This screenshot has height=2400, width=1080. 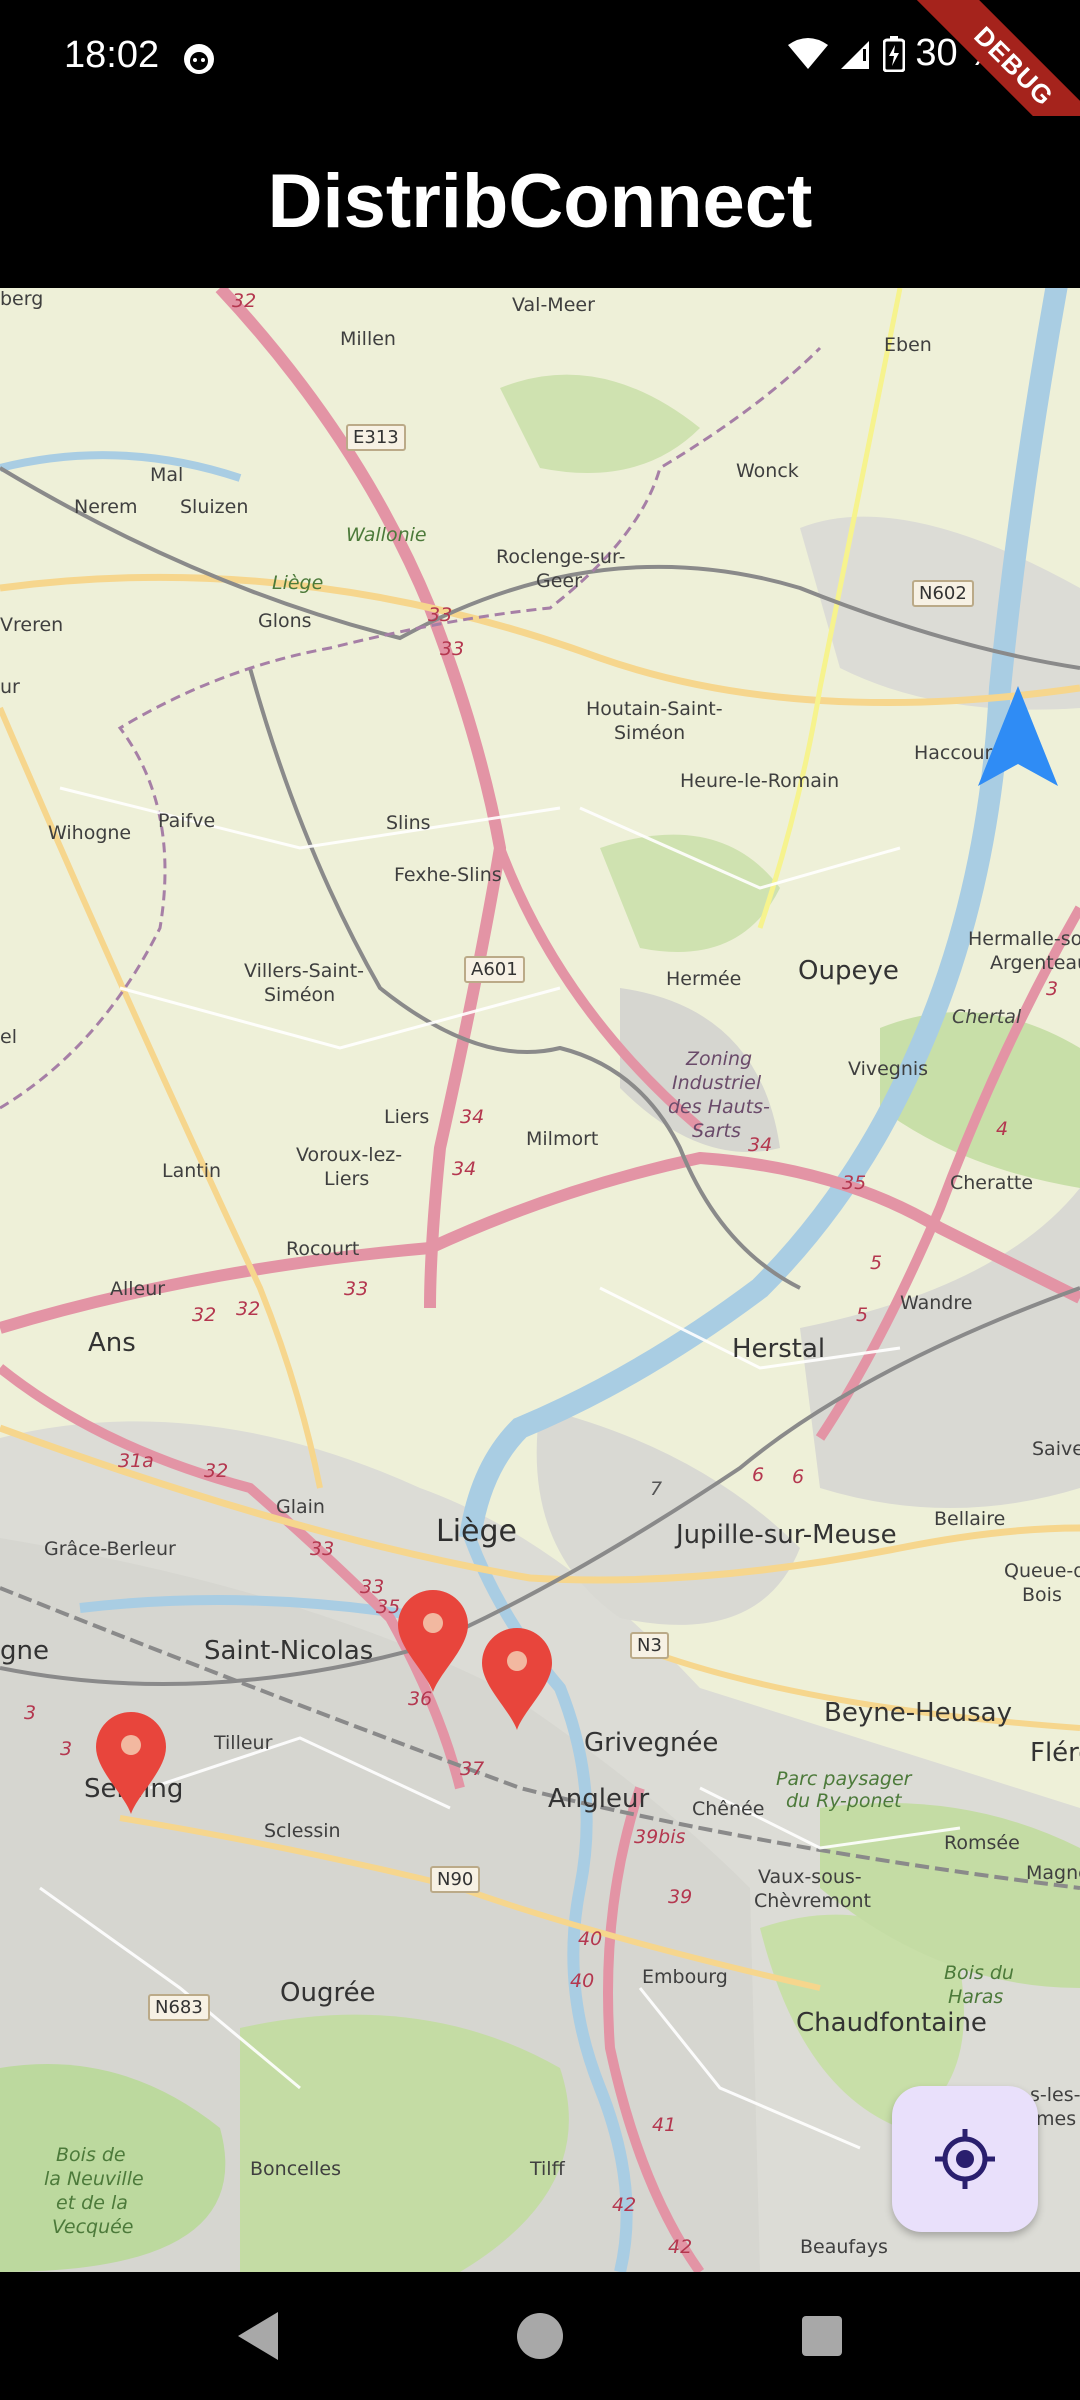 I want to click on place-label: Tilleur, so click(x=243, y=1743).